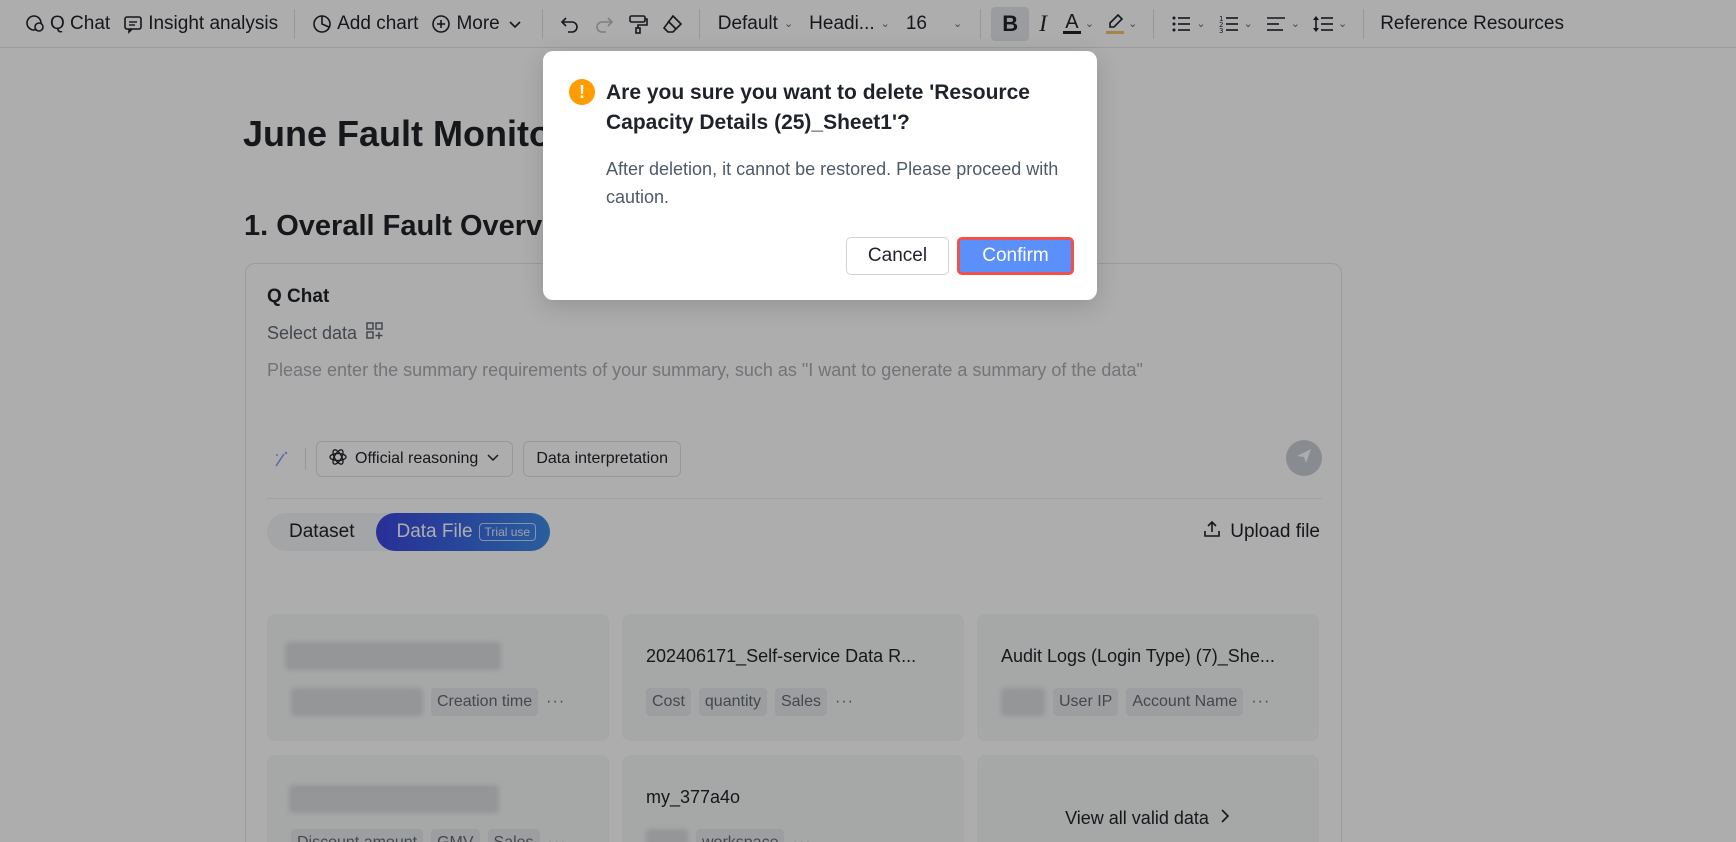 Image resolution: width=1736 pixels, height=842 pixels. I want to click on warning-icon: !, so click(582, 92).